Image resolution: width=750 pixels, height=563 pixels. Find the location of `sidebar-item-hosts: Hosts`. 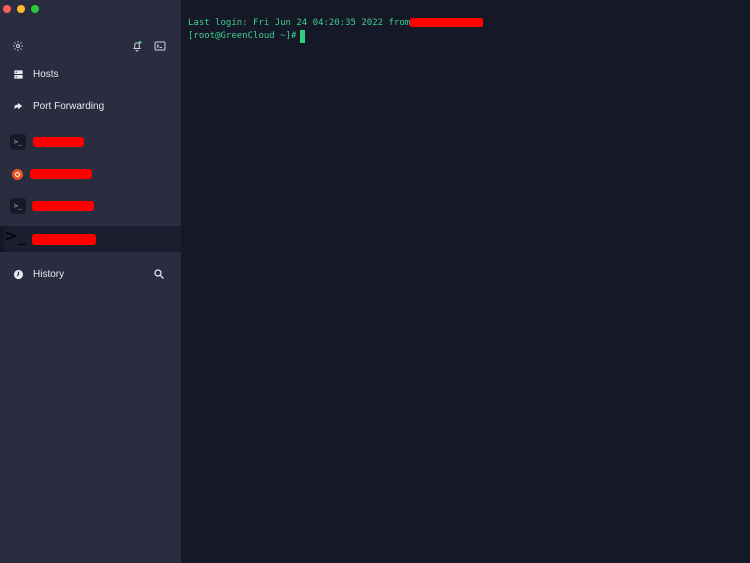

sidebar-item-hosts: Hosts is located at coordinates (90, 74).